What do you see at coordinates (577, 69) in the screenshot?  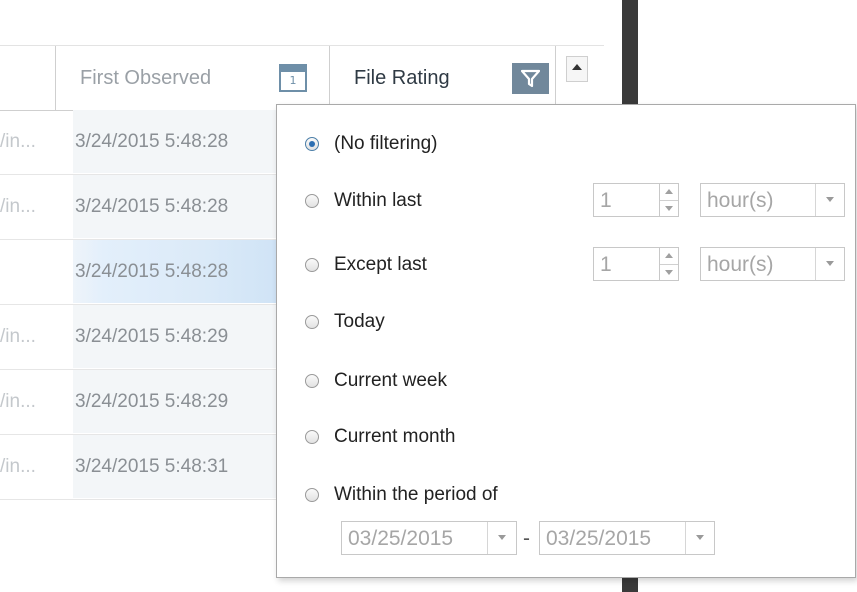 I see `scroll-up-button` at bounding box center [577, 69].